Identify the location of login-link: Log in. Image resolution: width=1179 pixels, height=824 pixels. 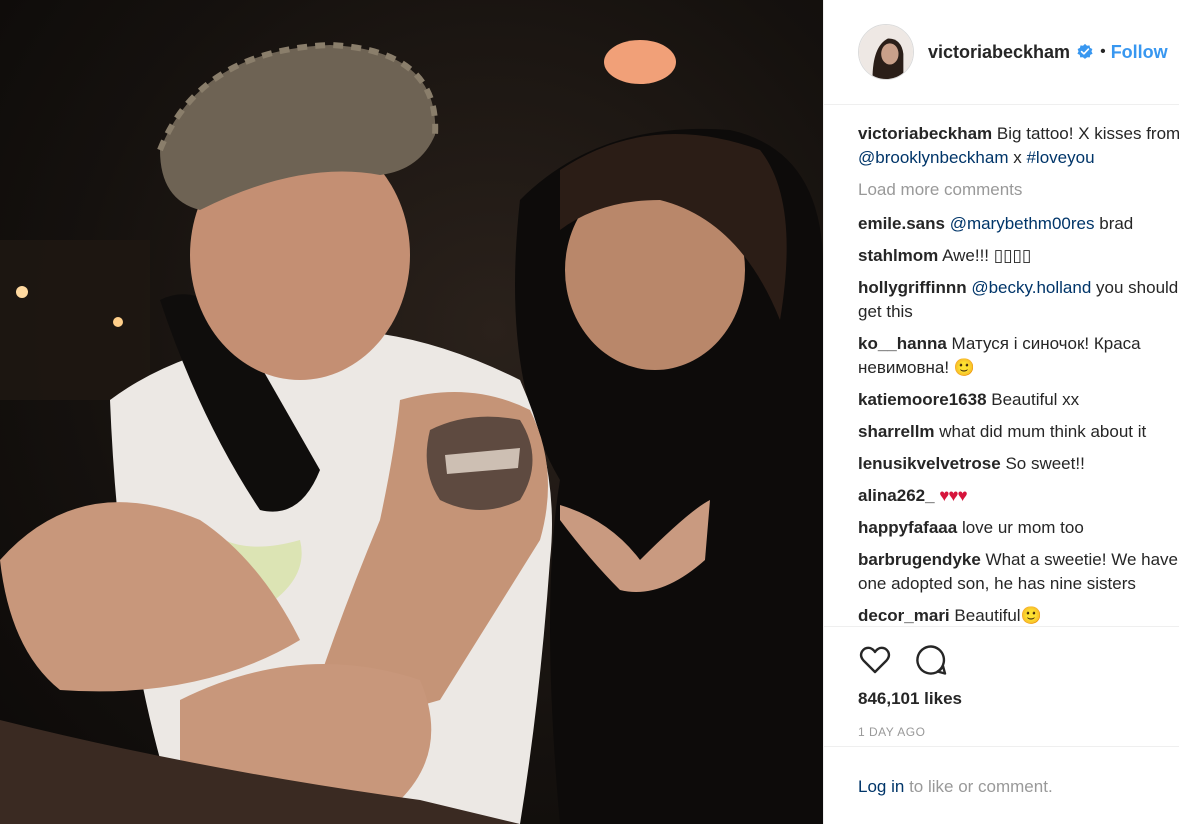
(881, 786).